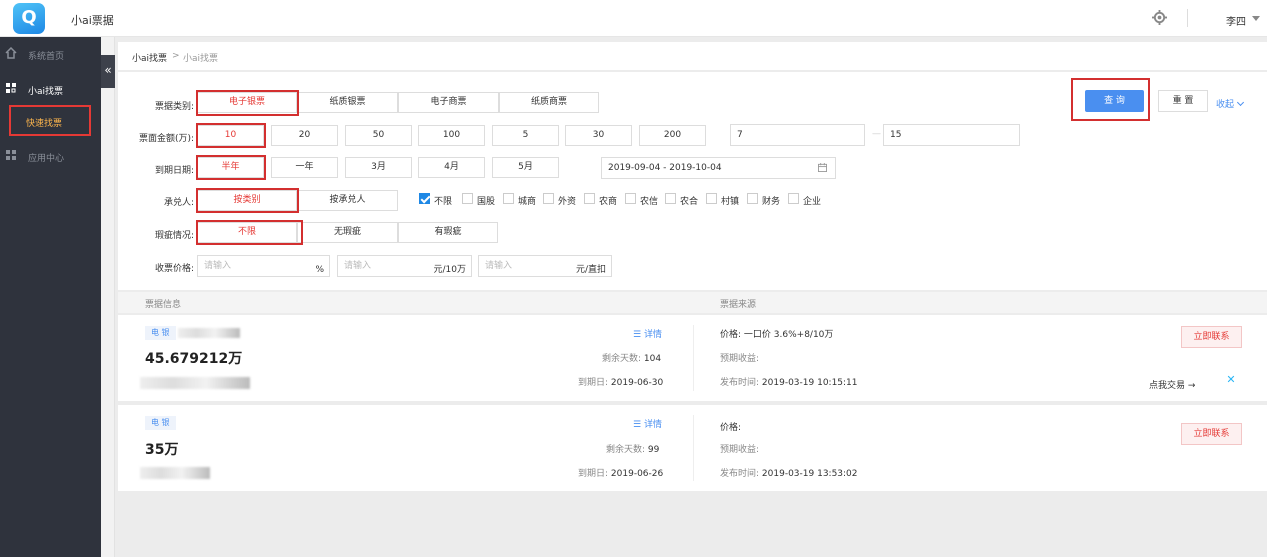  What do you see at coordinates (92, 20) in the screenshot?
I see `app-title: 小ai票据` at bounding box center [92, 20].